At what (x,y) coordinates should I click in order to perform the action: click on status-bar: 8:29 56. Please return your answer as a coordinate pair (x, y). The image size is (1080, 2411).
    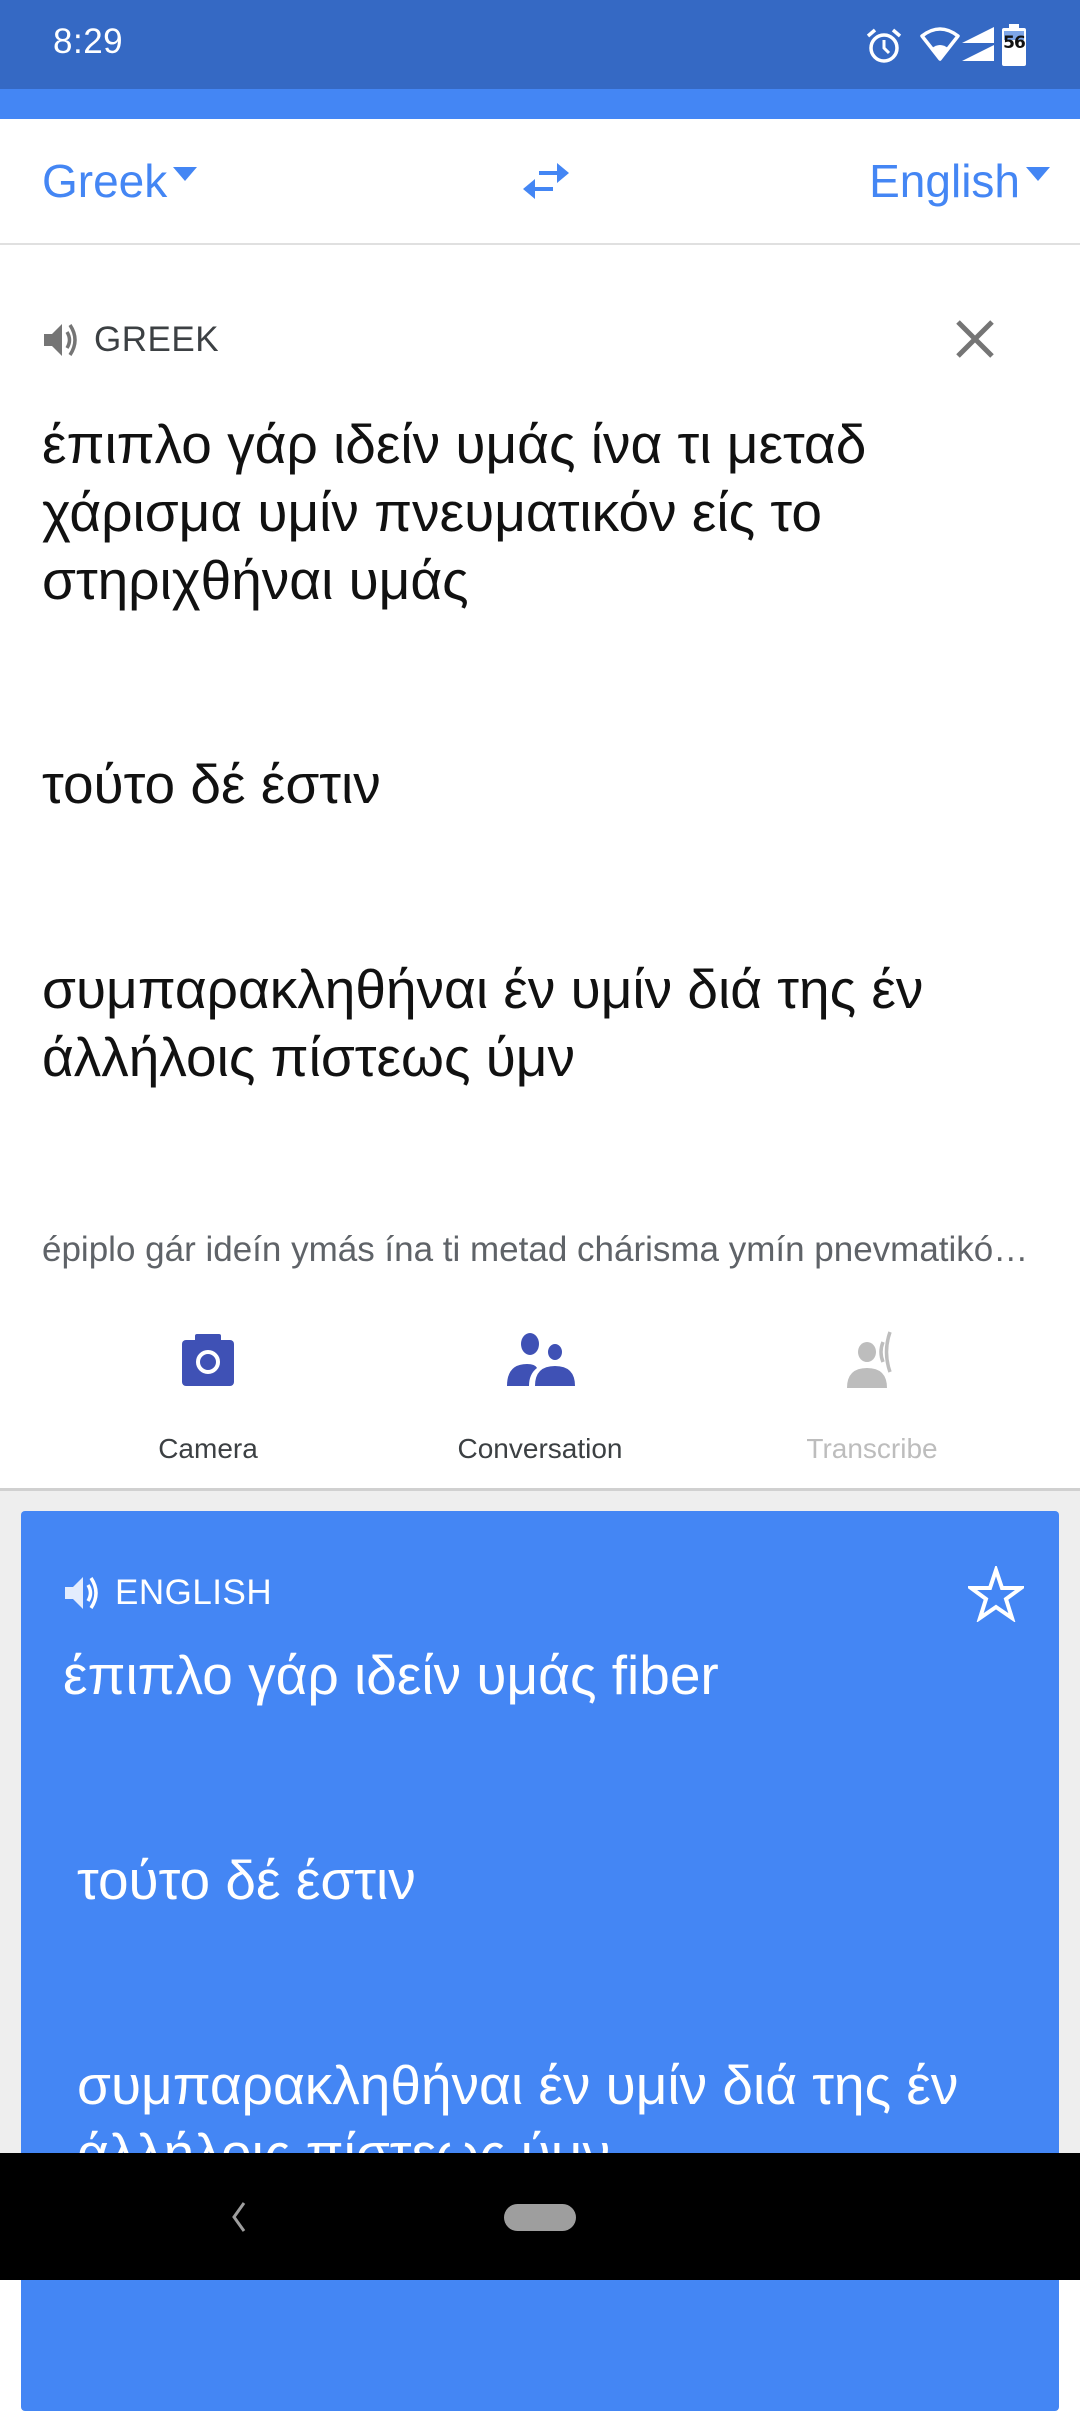
    Looking at the image, I should click on (540, 44).